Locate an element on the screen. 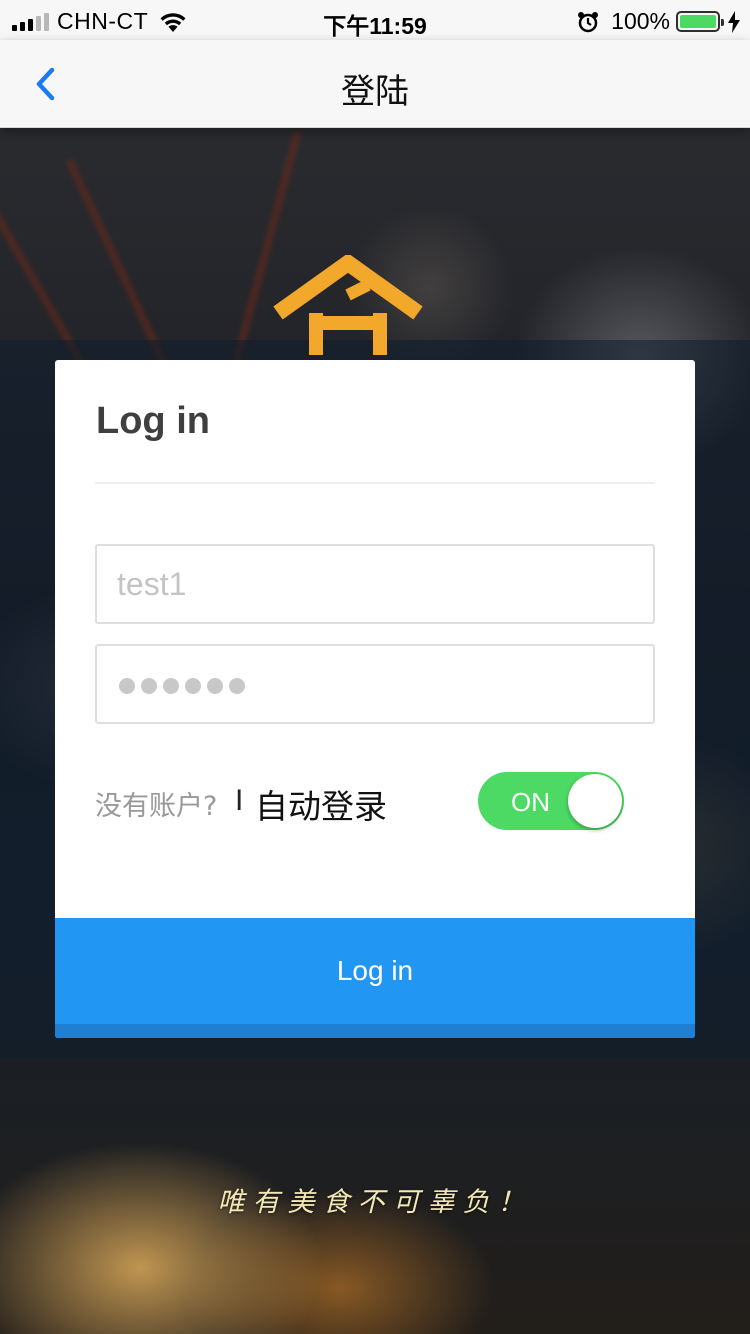  navigation-bar: 登陆 is located at coordinates (375, 84).